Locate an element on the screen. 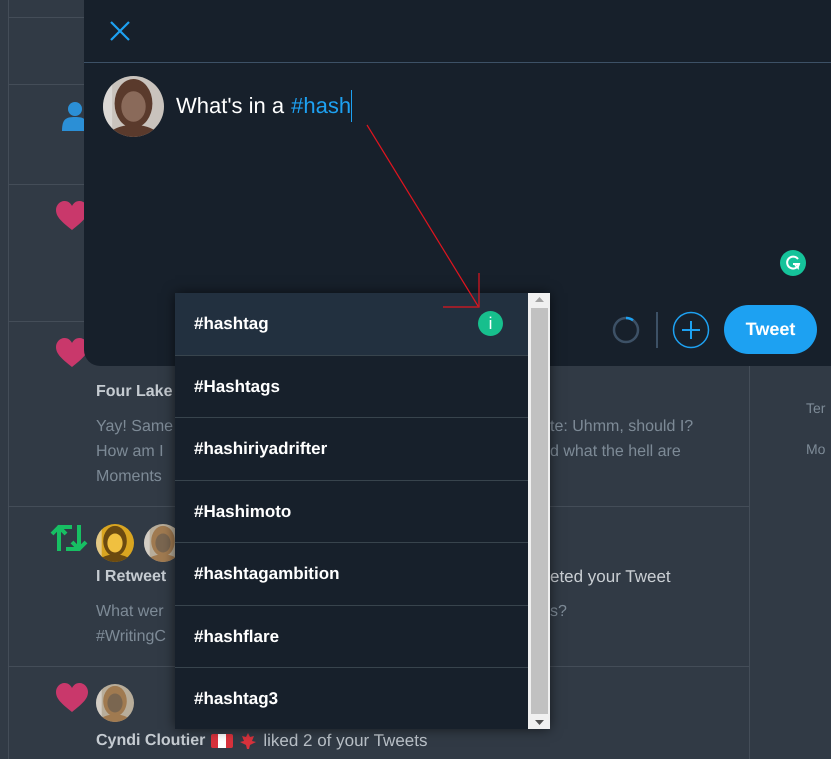 The width and height of the screenshot is (831, 759). add-button is located at coordinates (691, 329).